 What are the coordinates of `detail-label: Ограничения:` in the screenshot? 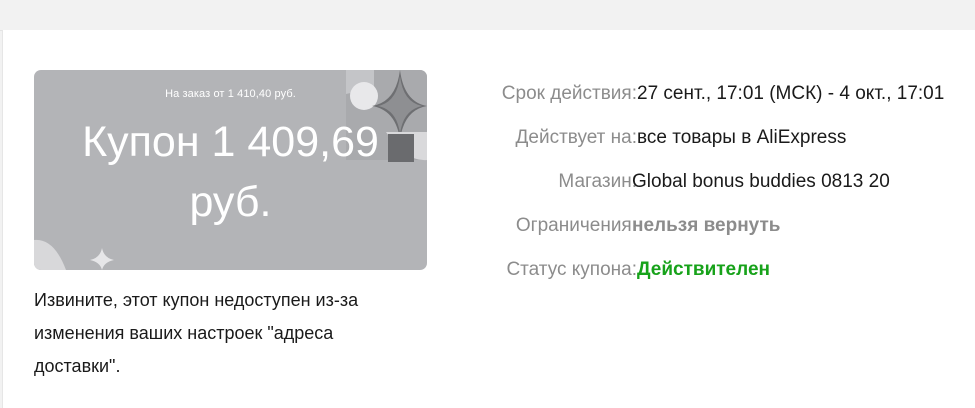 It's located at (576, 225).